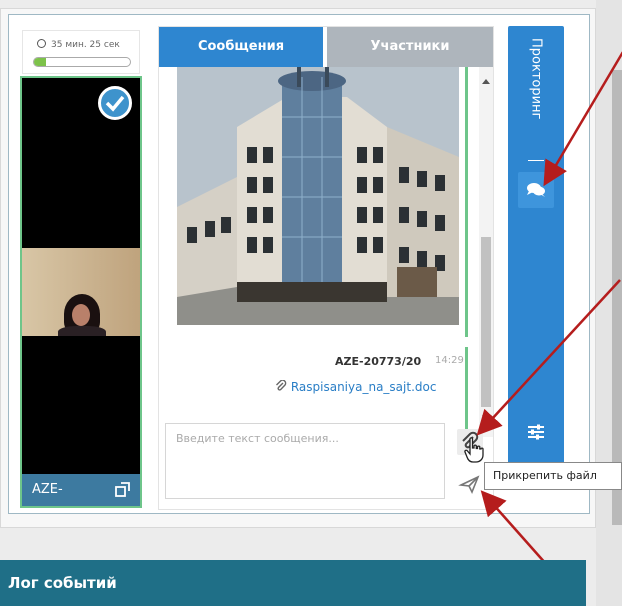 The width and height of the screenshot is (622, 606). I want to click on attach-file-tooltip: Прикрепить файл, so click(553, 476).